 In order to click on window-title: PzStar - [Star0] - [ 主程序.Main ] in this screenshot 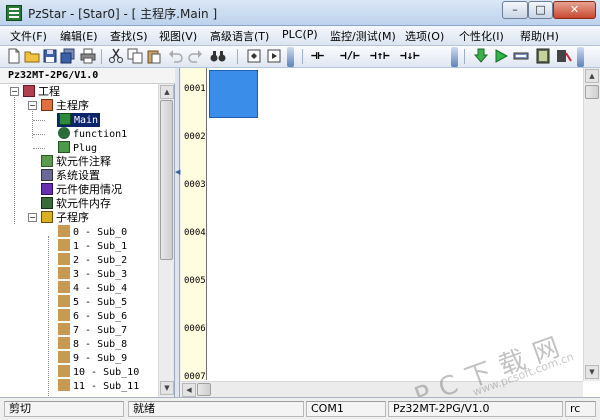, I will do `click(123, 14)`.